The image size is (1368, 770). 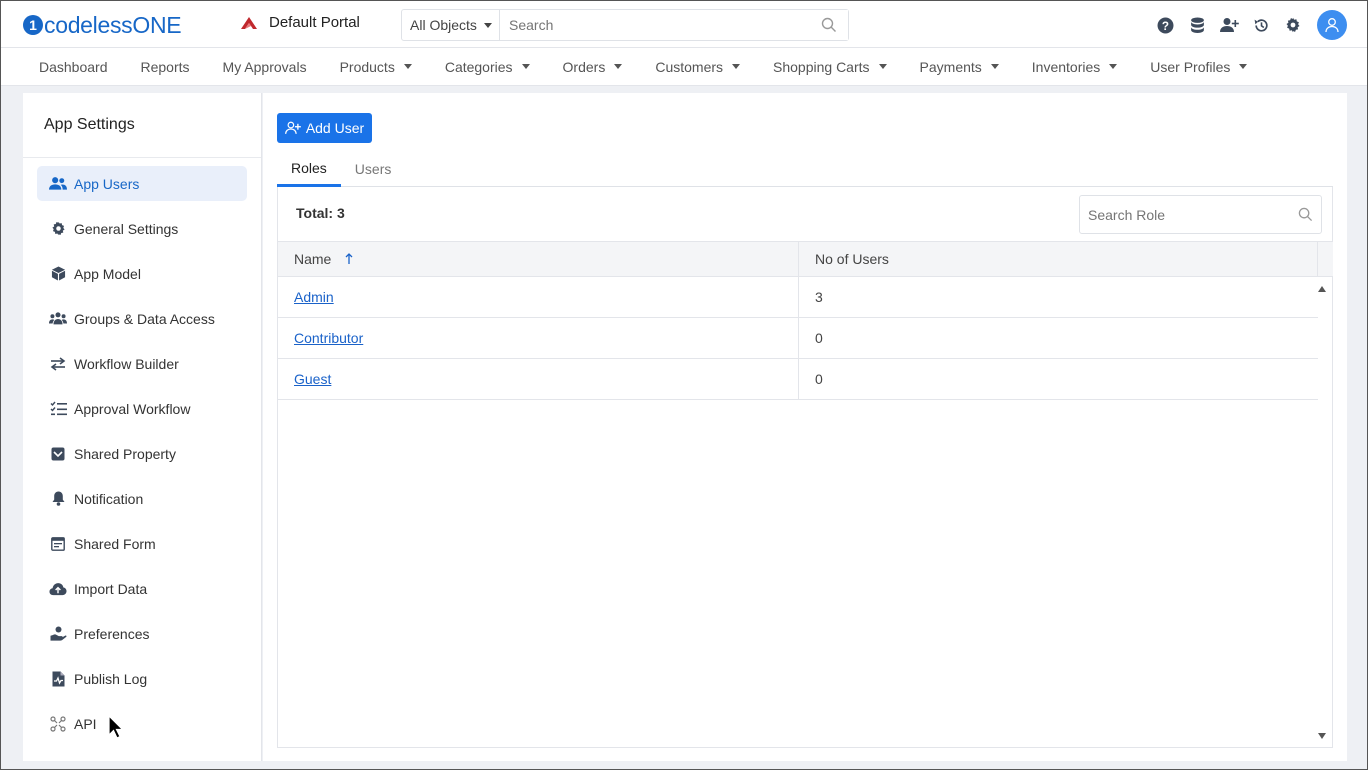 What do you see at coordinates (115, 543) in the screenshot?
I see `sidebar-item-label: Shared Form` at bounding box center [115, 543].